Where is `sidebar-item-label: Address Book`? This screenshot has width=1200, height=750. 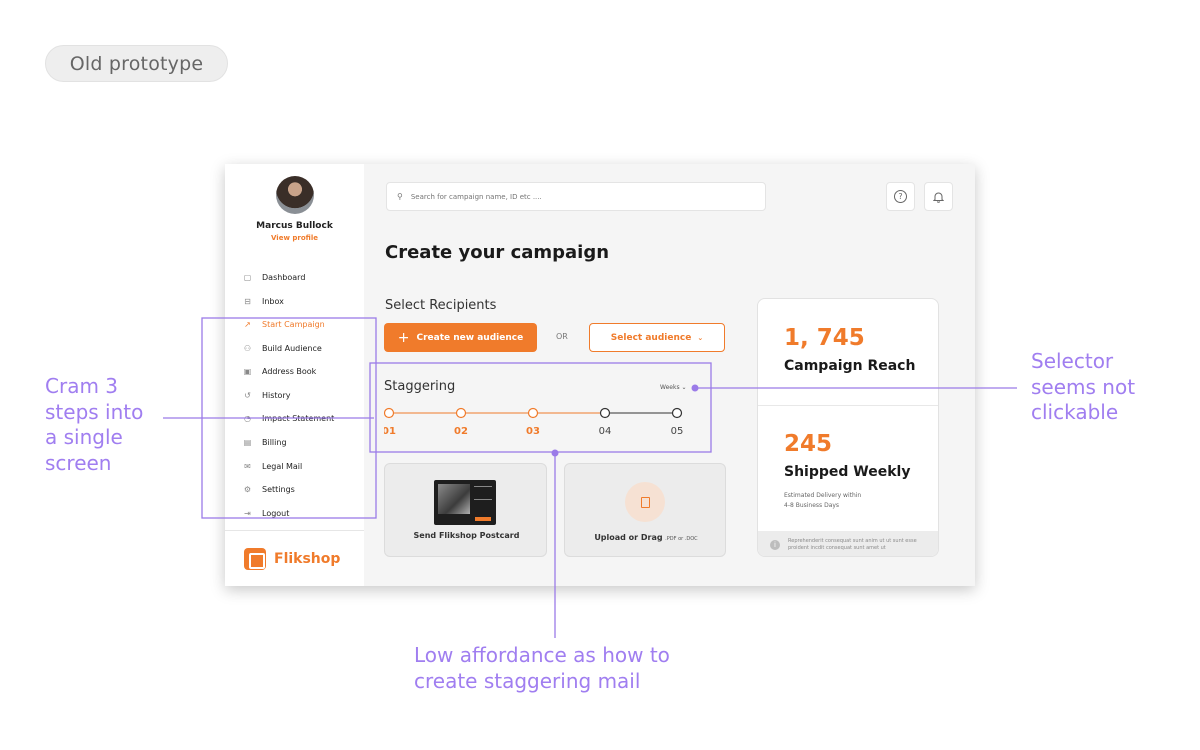
sidebar-item-label: Address Book is located at coordinates (289, 371).